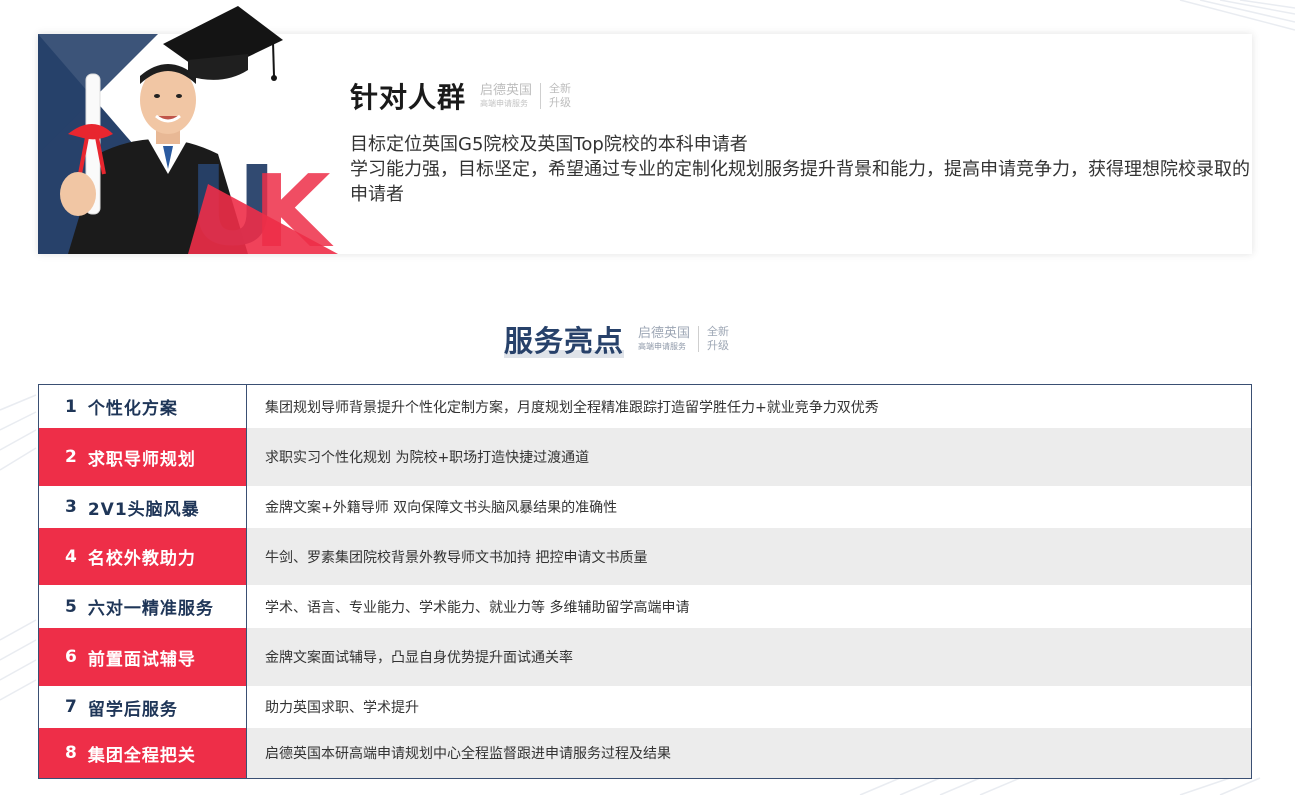  What do you see at coordinates (71, 657) in the screenshot?
I see `row-number: 6` at bounding box center [71, 657].